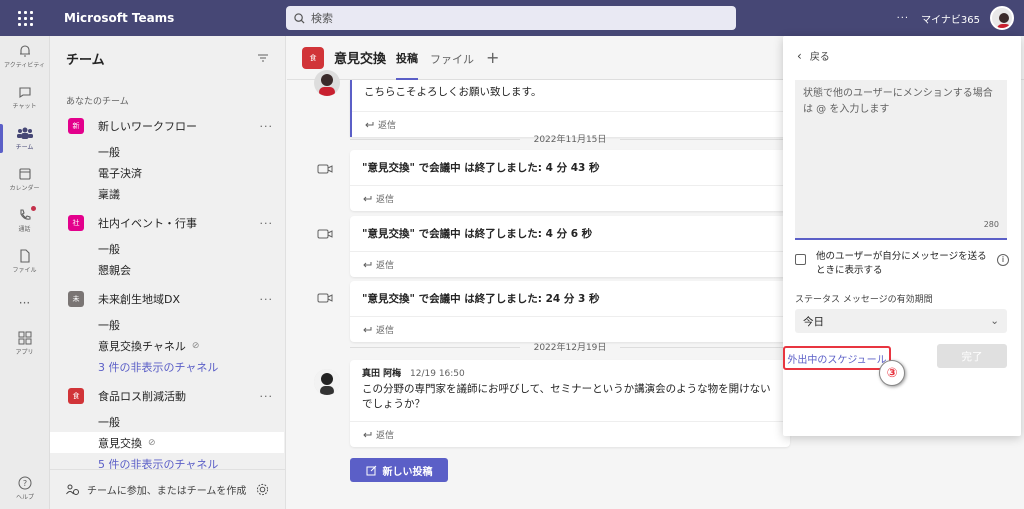  Describe the element at coordinates (1002, 18) in the screenshot. I see `profile-avatar` at that location.